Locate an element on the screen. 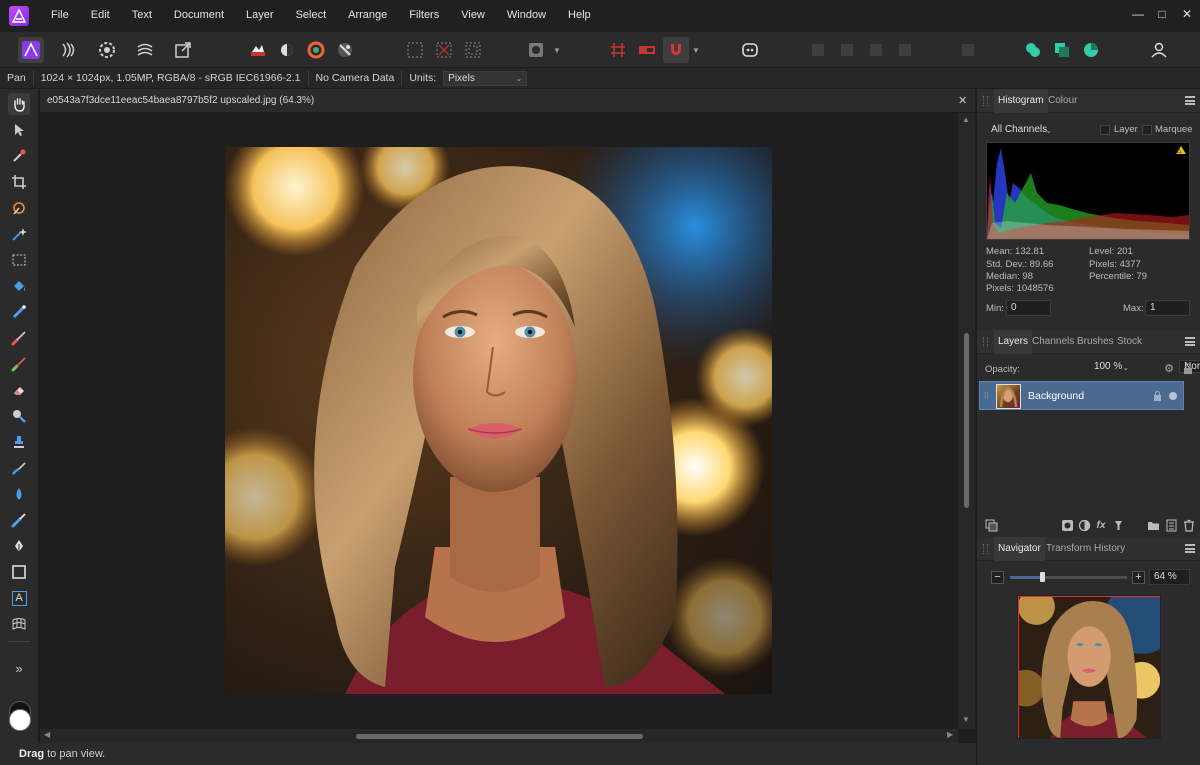 Image resolution: width=1200 pixels, height=765 pixels. max-field: 1 is located at coordinates (1167, 308).